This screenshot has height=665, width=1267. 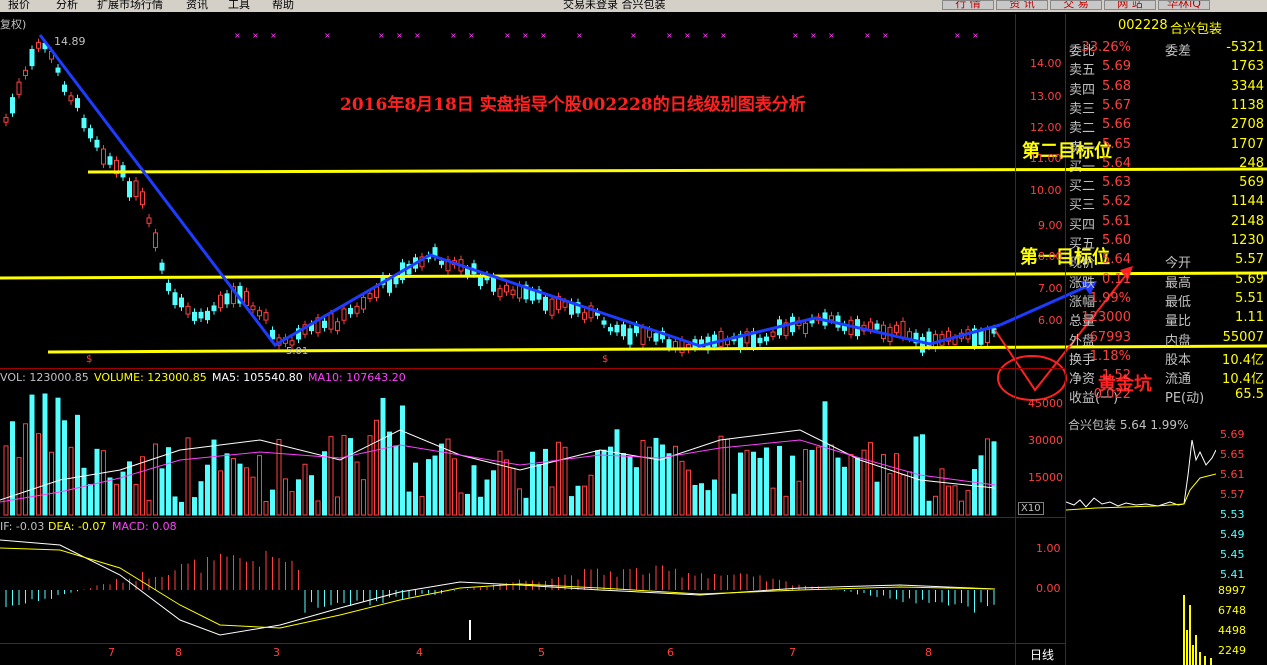 I want to click on mini-intraday-chart, so click(x=1141, y=547).